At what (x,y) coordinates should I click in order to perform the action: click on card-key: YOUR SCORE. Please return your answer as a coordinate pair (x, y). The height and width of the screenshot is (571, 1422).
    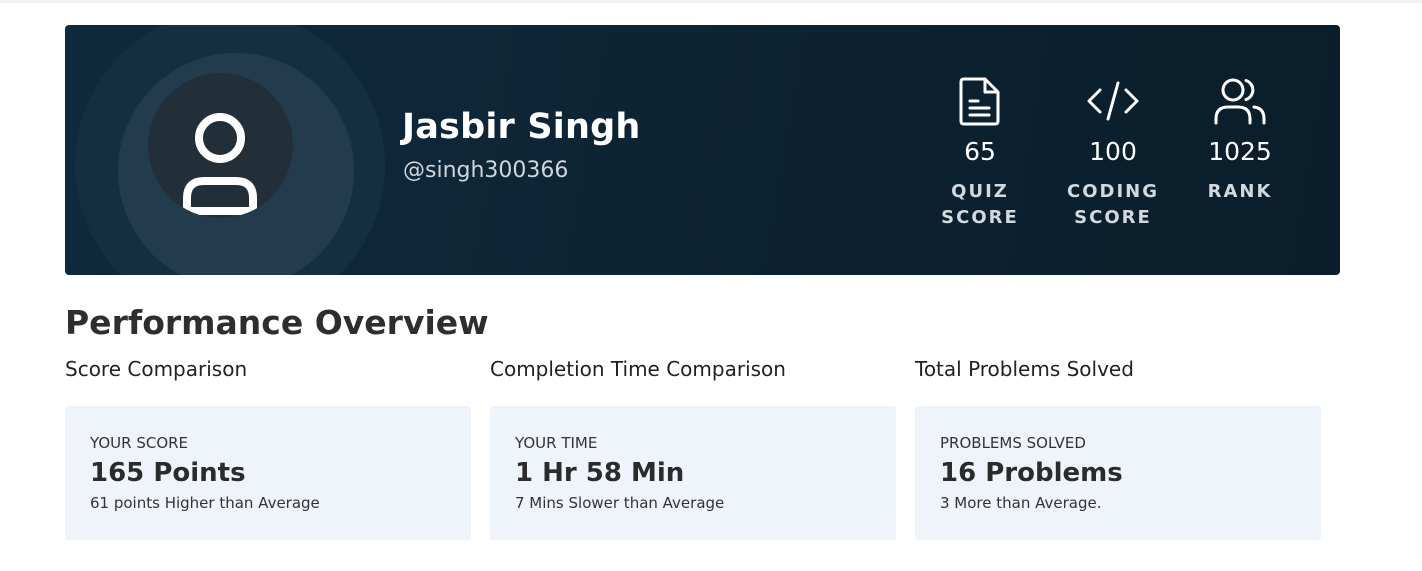
    Looking at the image, I should click on (139, 443).